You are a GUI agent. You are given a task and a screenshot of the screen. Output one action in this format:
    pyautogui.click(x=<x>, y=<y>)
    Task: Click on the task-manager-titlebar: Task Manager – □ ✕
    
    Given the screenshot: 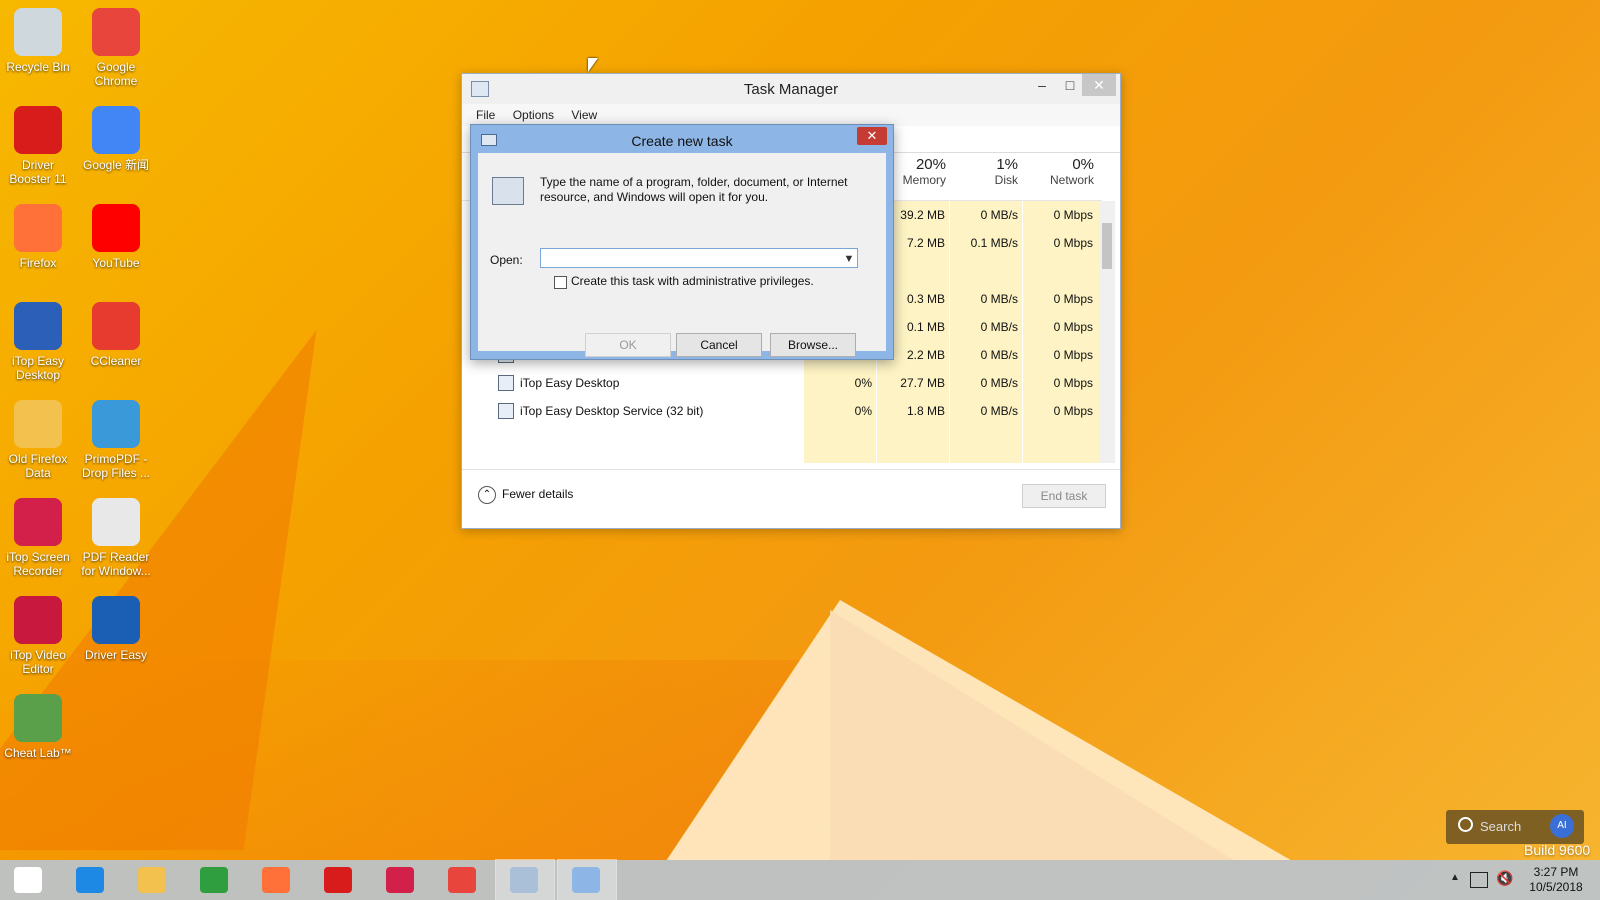 What is the action you would take?
    pyautogui.click(x=791, y=89)
    